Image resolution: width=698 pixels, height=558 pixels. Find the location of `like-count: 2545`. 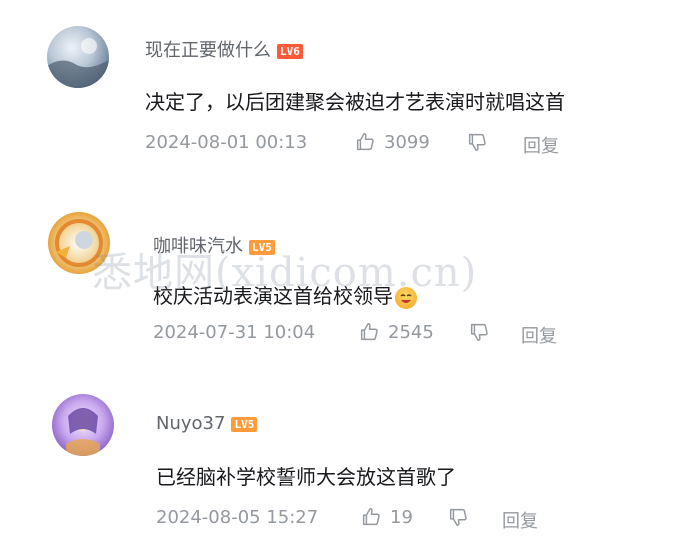

like-count: 2545 is located at coordinates (411, 332).